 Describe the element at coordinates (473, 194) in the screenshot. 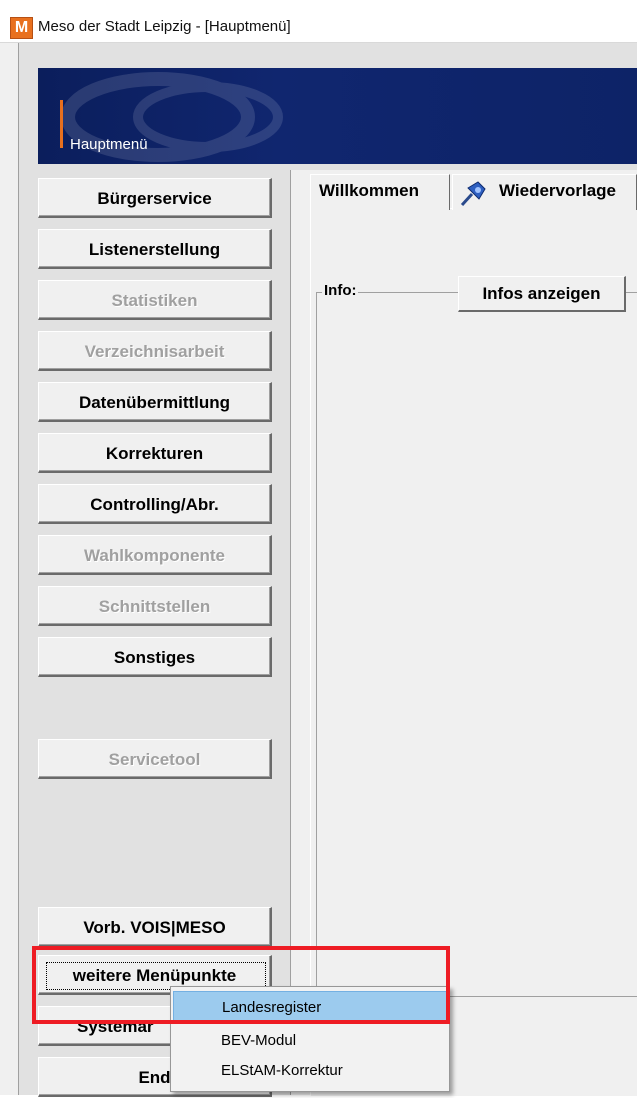

I see `pin-icon` at that location.